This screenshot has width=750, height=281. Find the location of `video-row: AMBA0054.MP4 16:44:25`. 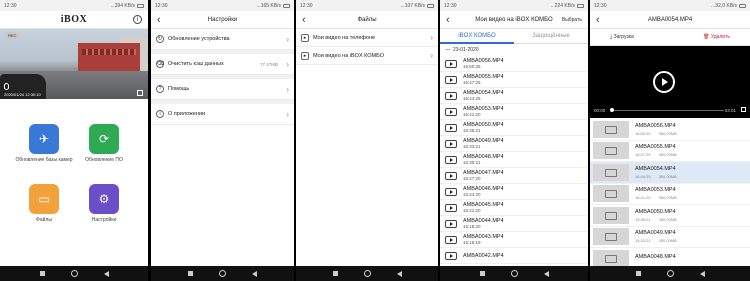

video-row: AMBA0054.MP4 16:44:25 is located at coordinates (514, 96).